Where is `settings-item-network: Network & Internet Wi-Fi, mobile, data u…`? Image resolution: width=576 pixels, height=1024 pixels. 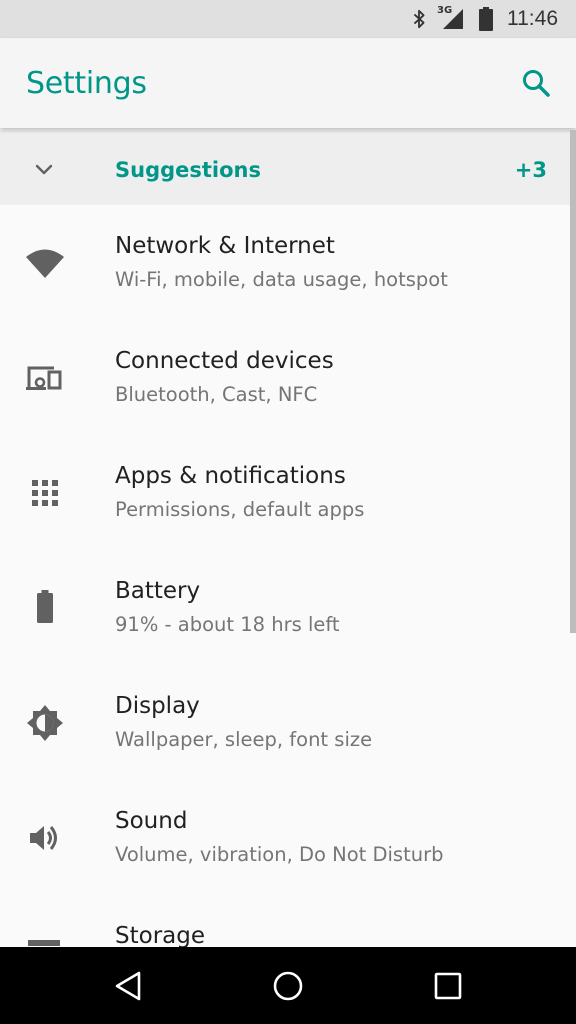
settings-item-network: Network & Internet Wi-Fi, mobile, data u… is located at coordinates (288, 262).